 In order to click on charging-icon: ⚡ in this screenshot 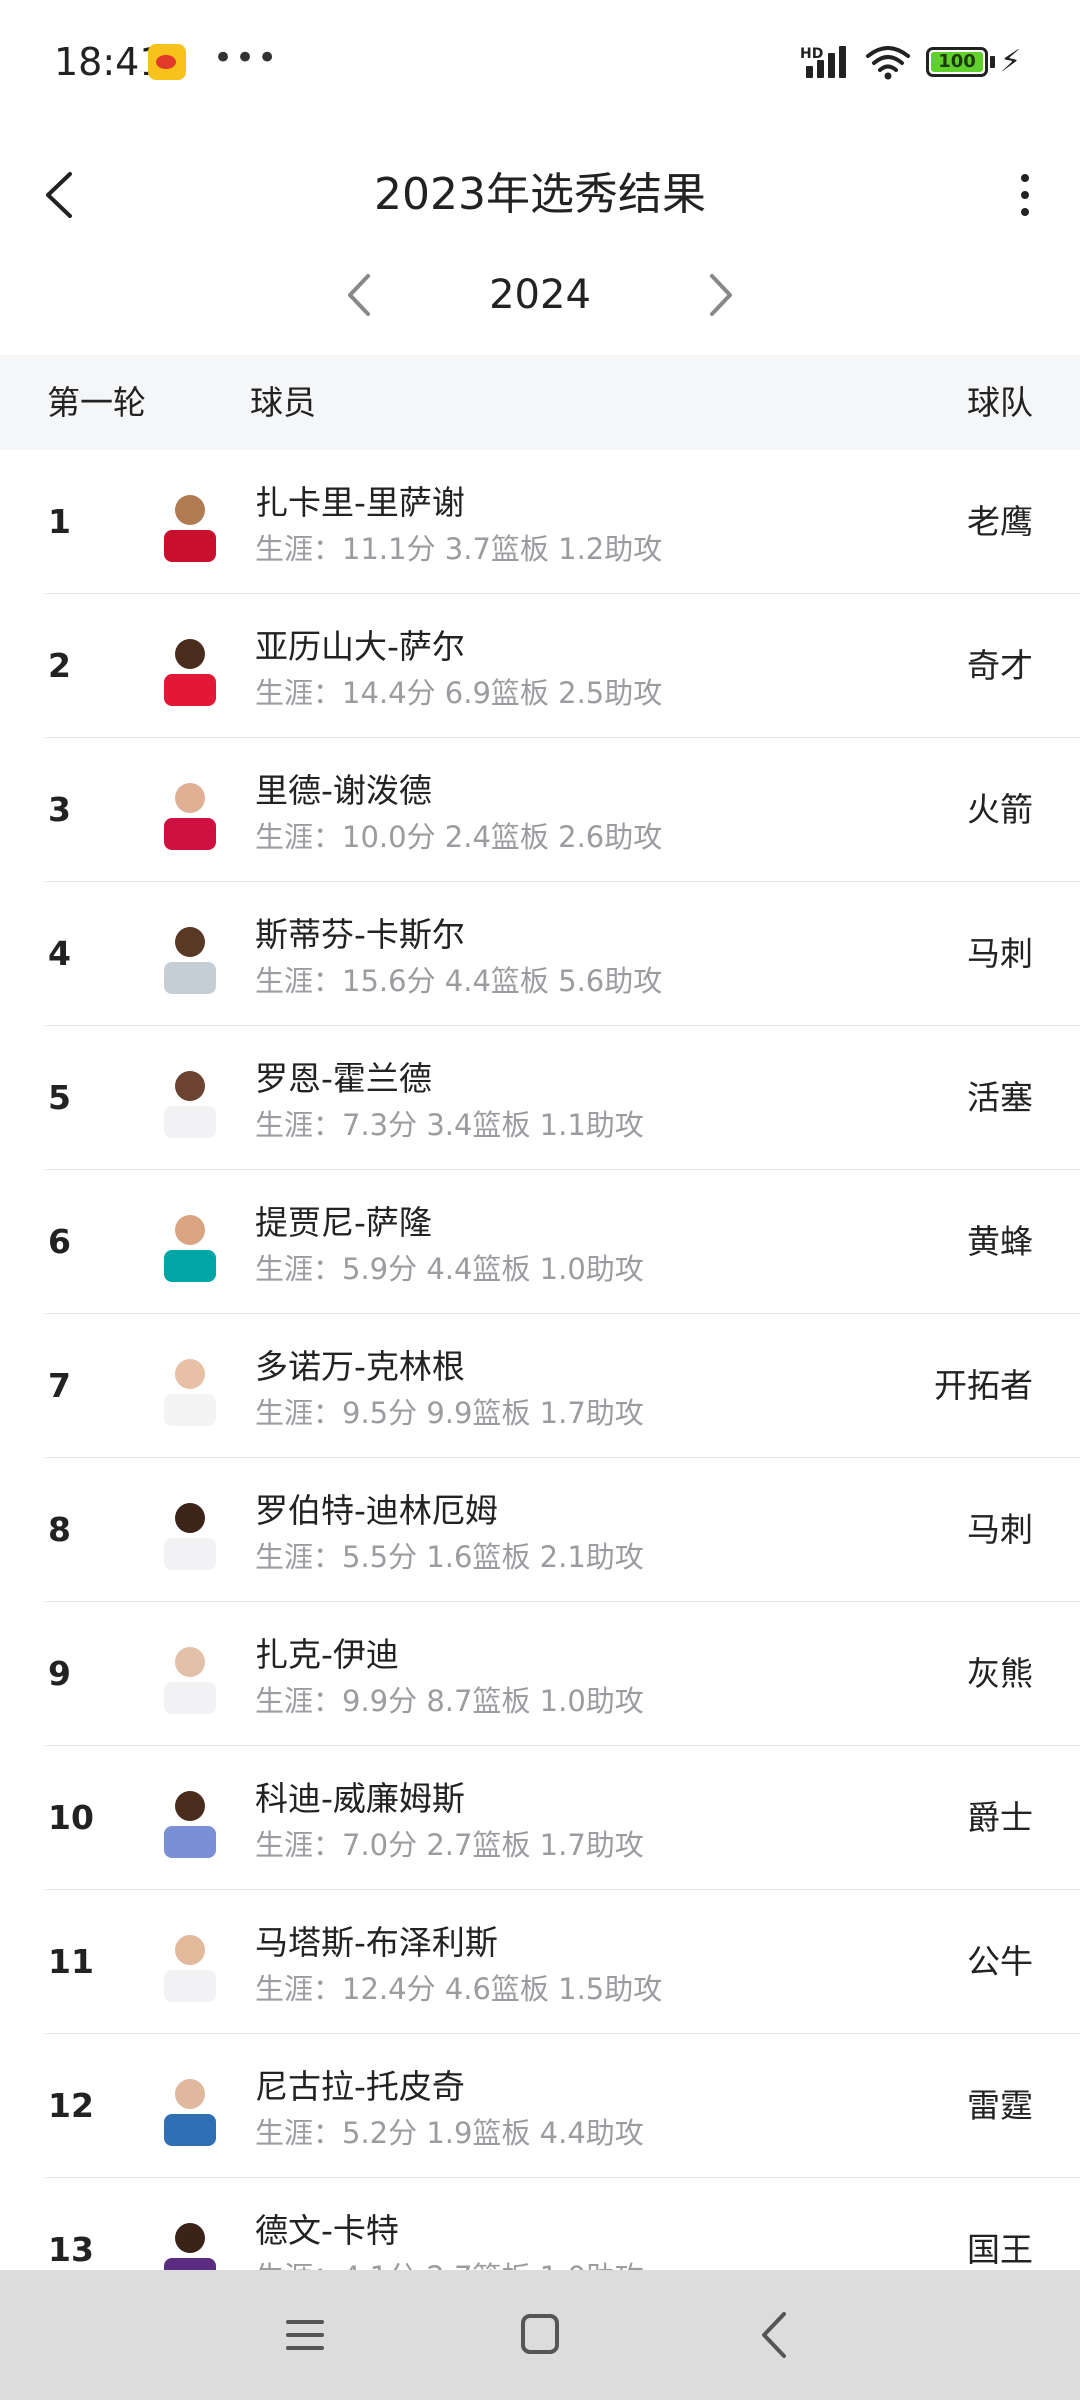, I will do `click(1011, 61)`.